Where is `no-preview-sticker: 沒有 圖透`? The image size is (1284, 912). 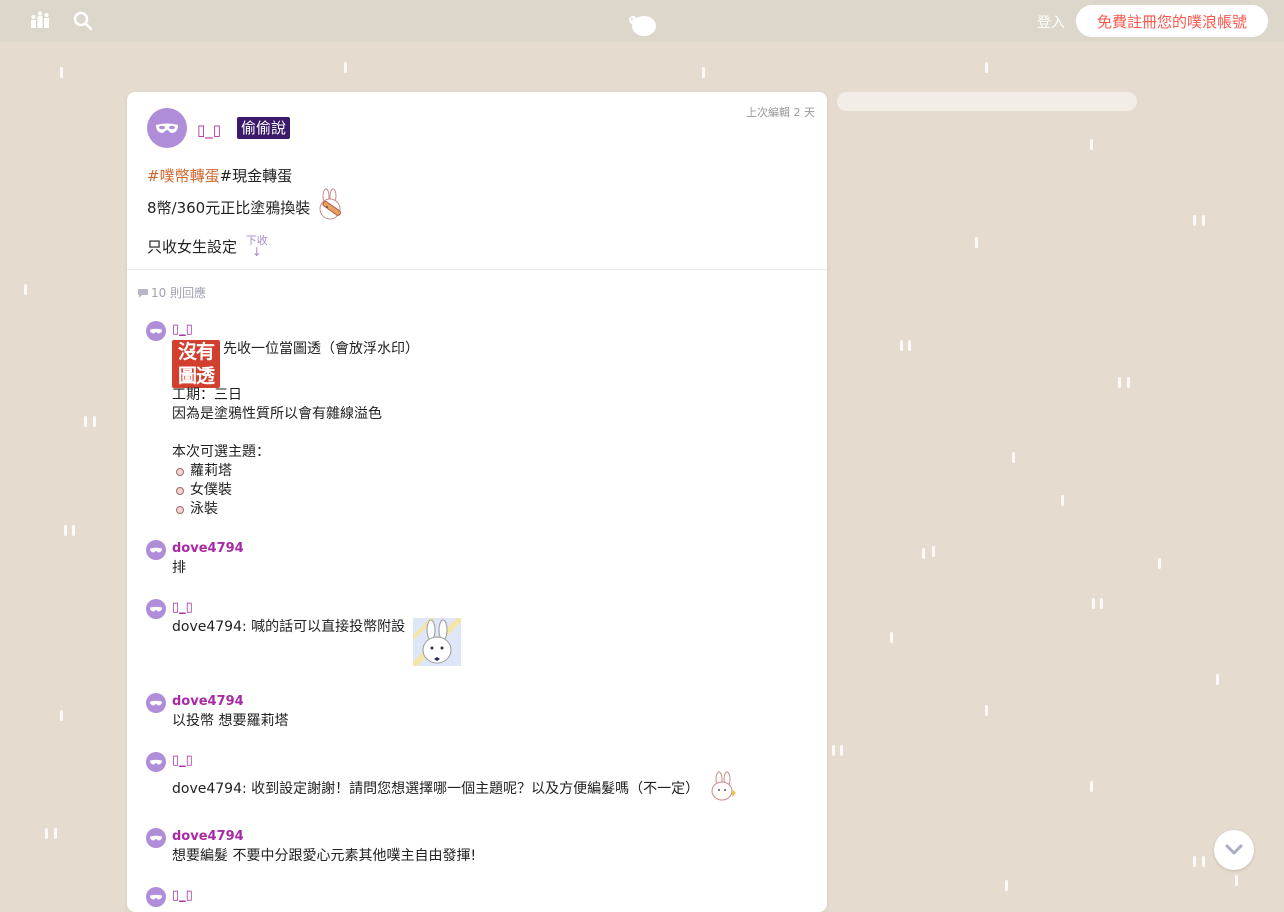
no-preview-sticker: 沒有 圖透 is located at coordinates (196, 364).